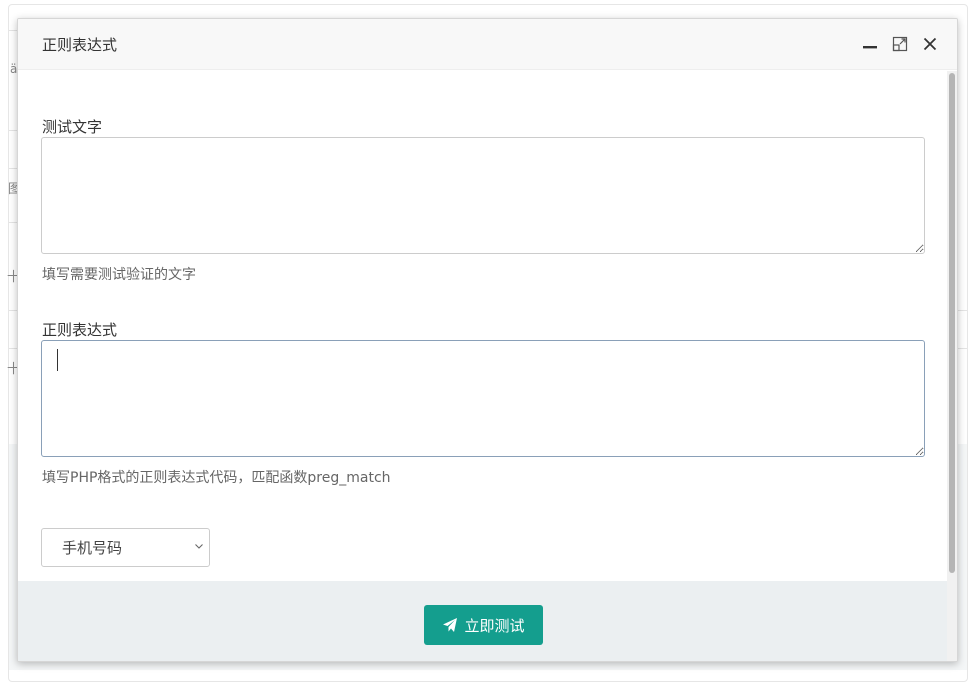  I want to click on test-text-label: 测试文字, so click(72, 127).